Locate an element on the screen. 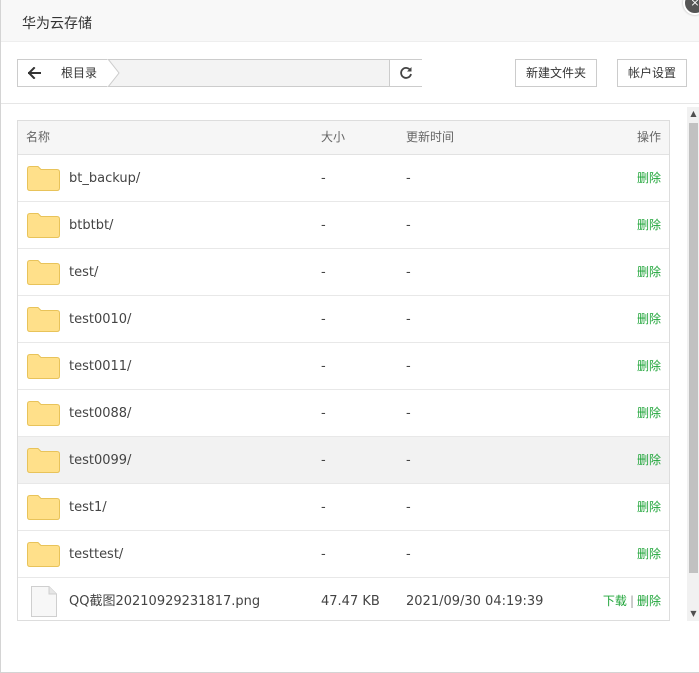  dialog-title: 华为云存储 is located at coordinates (57, 24).